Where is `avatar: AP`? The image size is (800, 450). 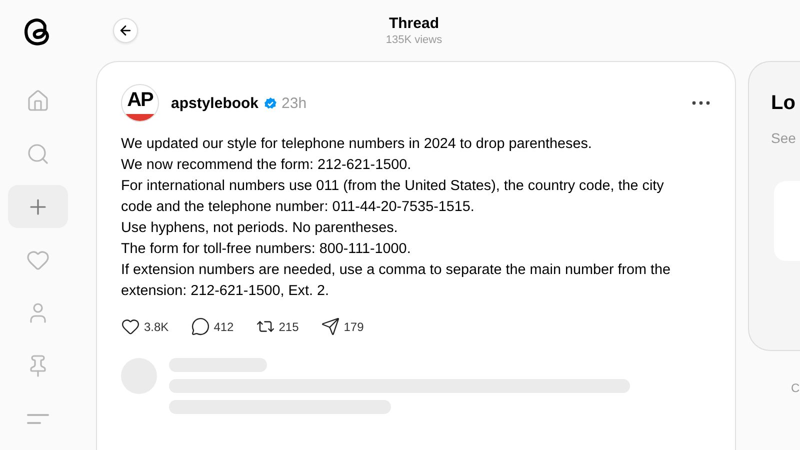
avatar: AP is located at coordinates (140, 103).